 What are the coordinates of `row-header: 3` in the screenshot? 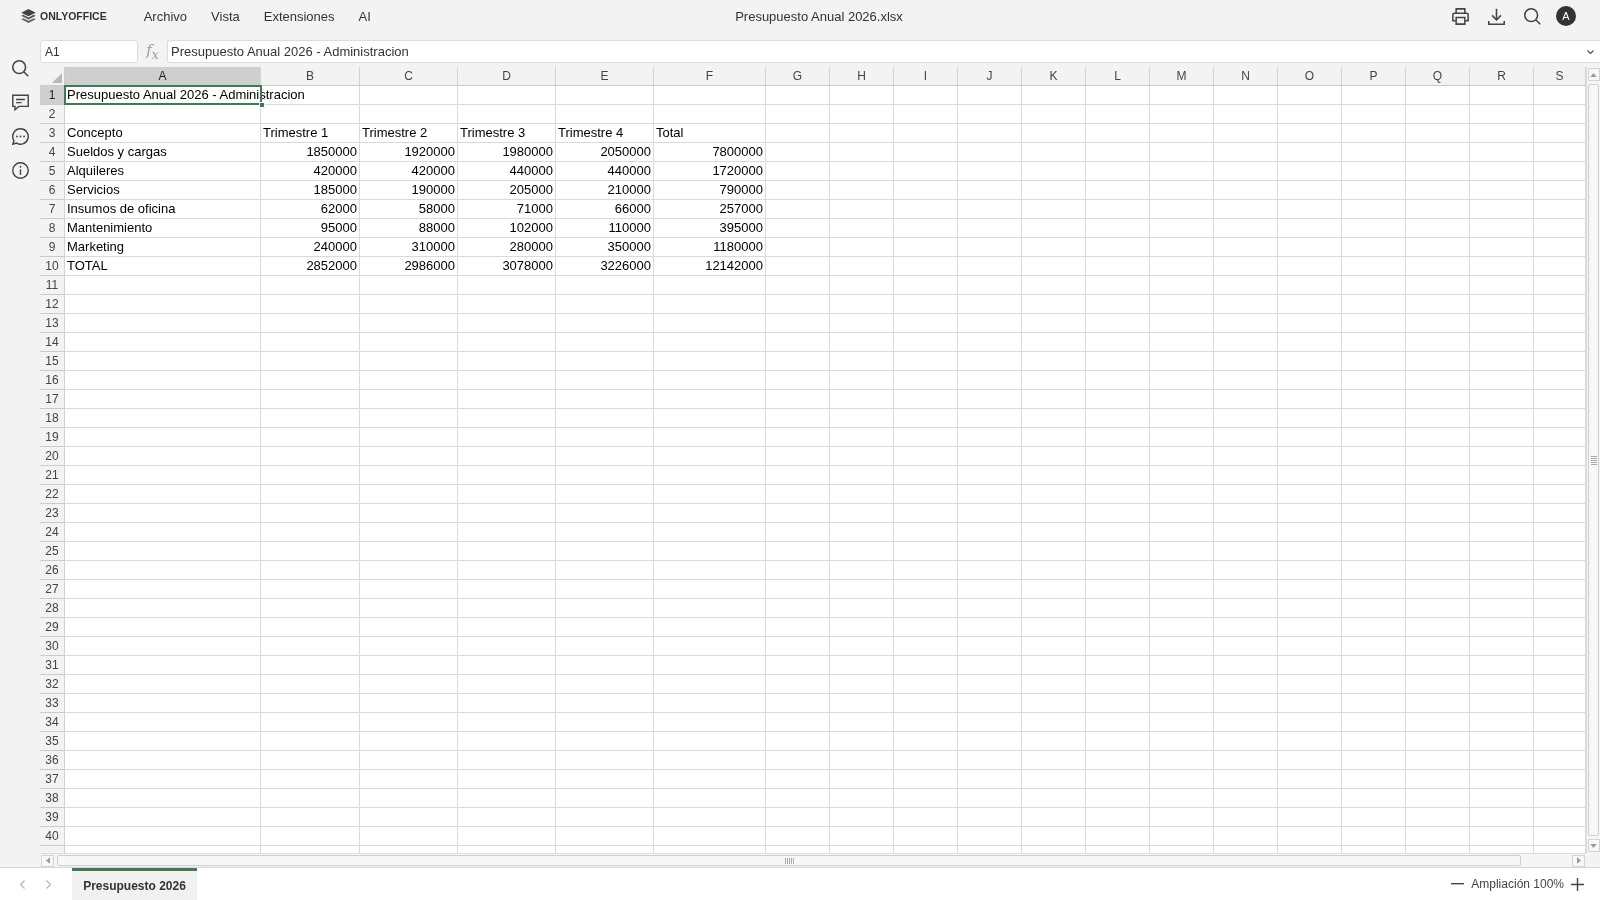 It's located at (52, 133).